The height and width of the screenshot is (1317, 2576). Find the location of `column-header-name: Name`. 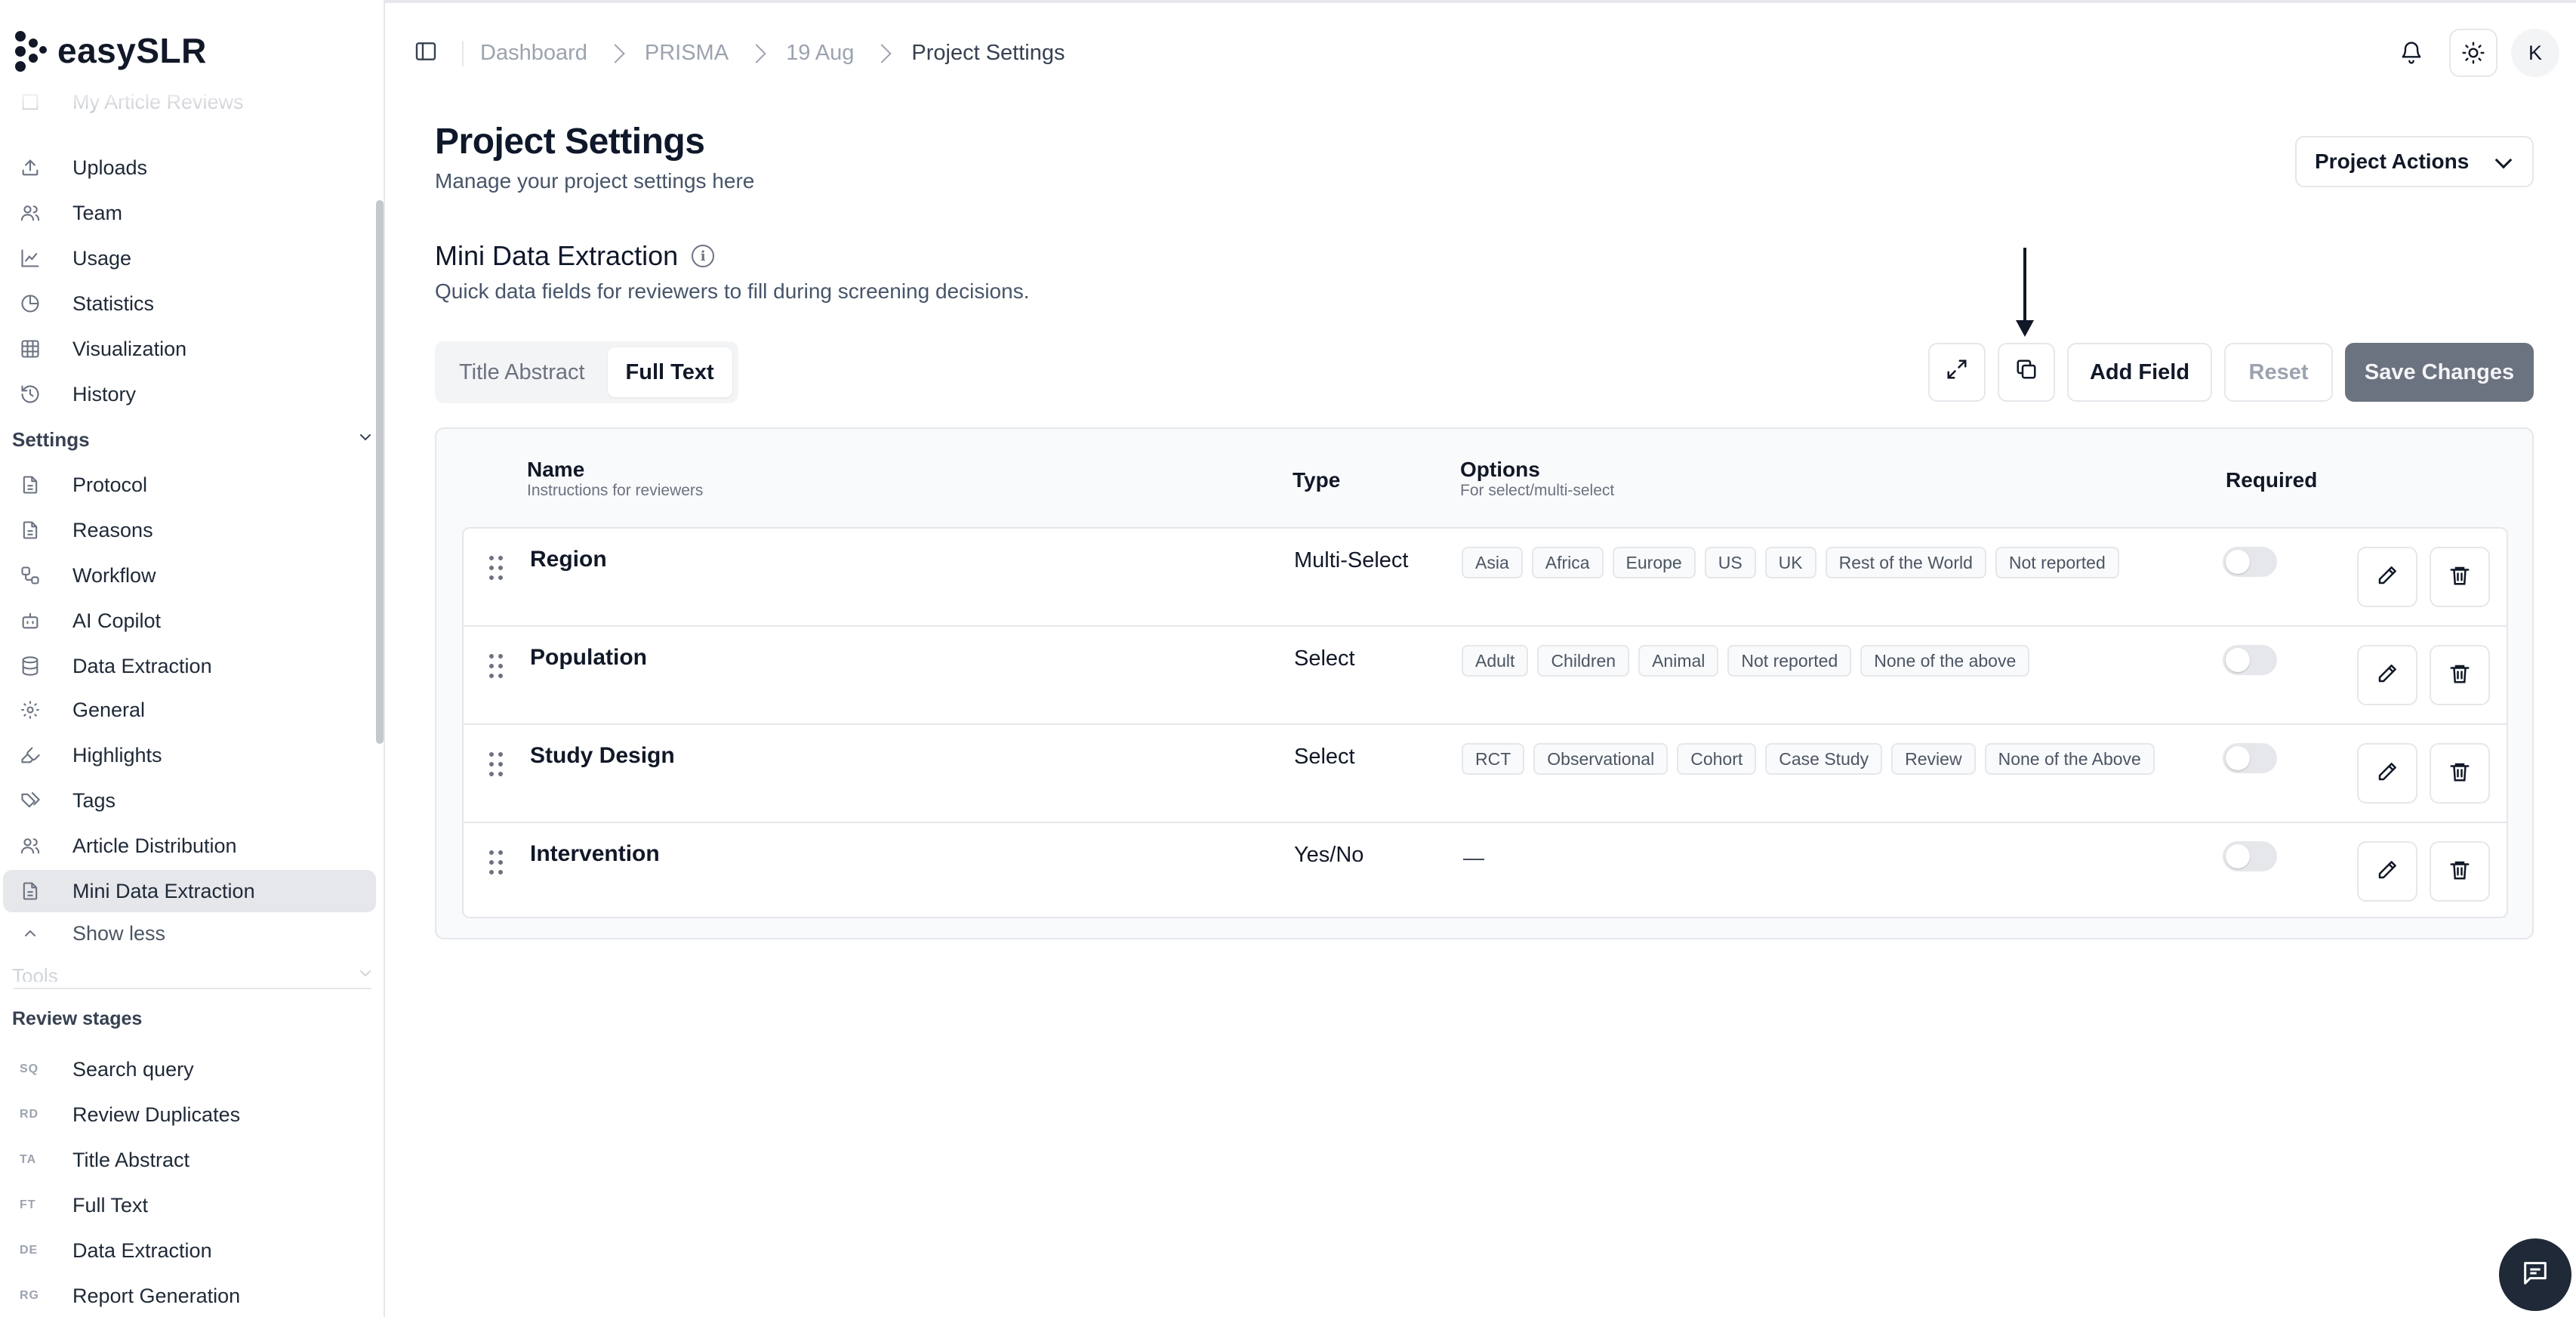

column-header-name: Name is located at coordinates (556, 469).